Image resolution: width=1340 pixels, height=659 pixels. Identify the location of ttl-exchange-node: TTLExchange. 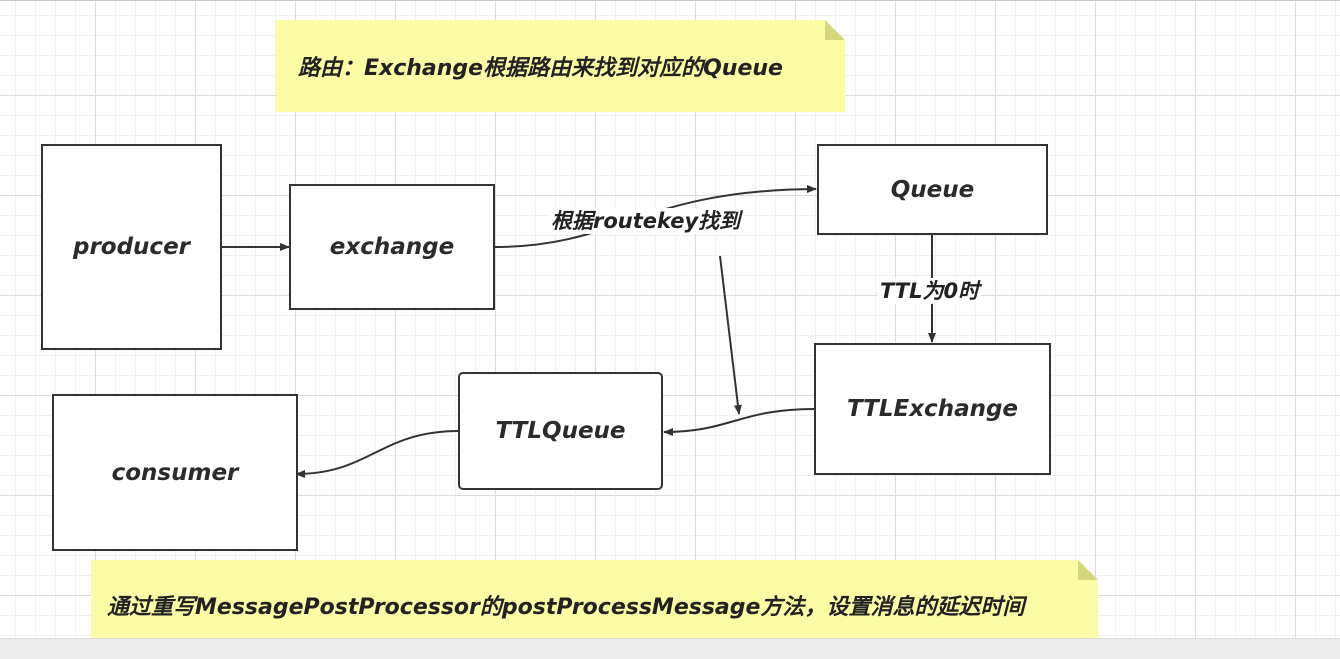
(932, 409).